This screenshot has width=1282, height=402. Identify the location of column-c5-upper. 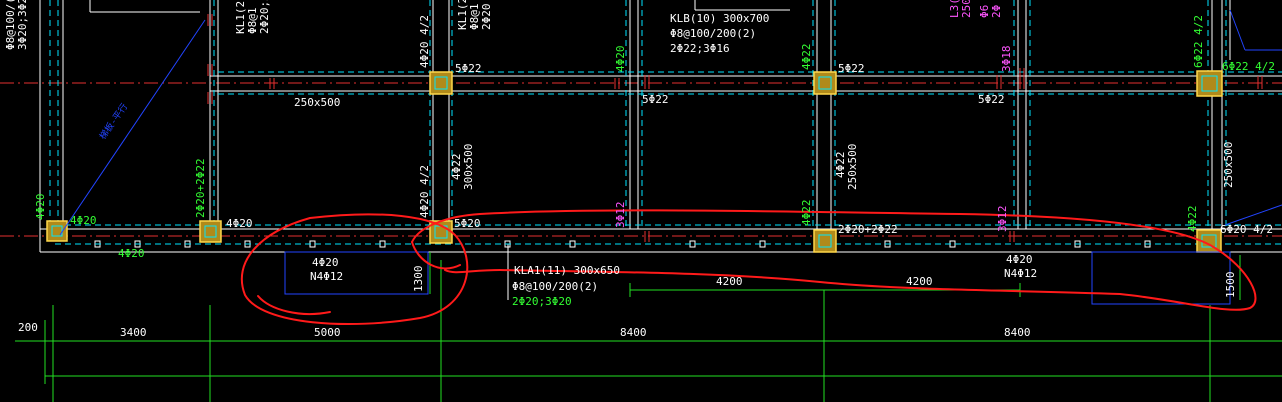
(1209, 83).